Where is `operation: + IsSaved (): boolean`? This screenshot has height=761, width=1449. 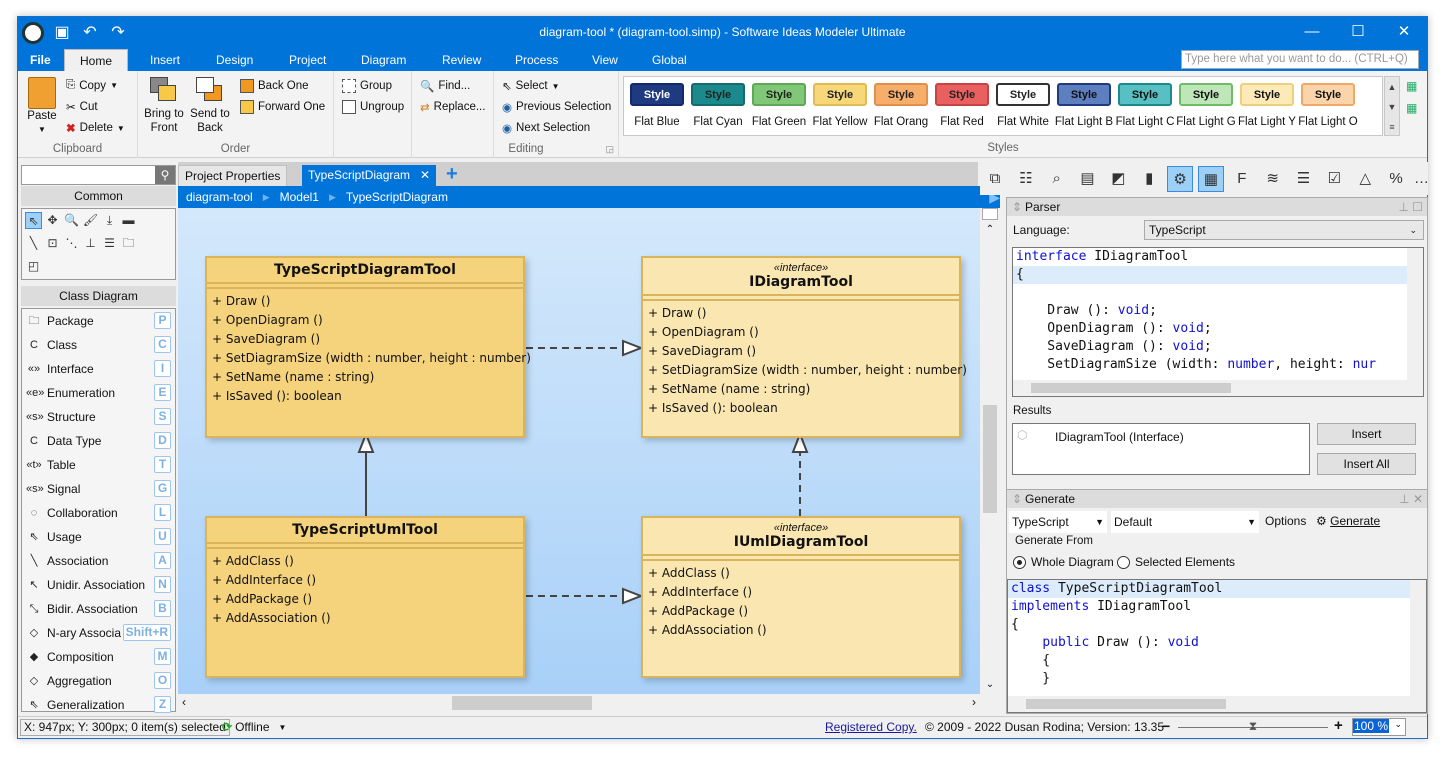
operation: + IsSaved (): boolean is located at coordinates (801, 408).